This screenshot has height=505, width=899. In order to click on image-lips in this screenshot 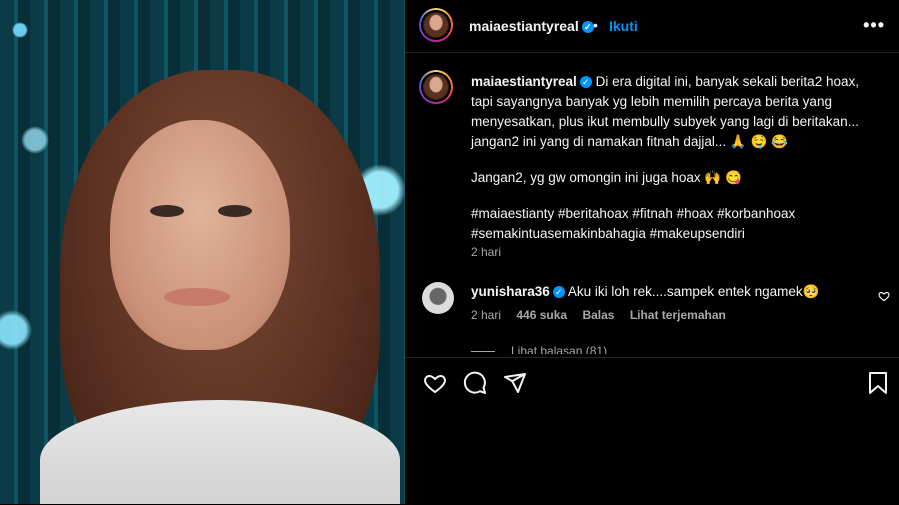, I will do `click(197, 297)`.